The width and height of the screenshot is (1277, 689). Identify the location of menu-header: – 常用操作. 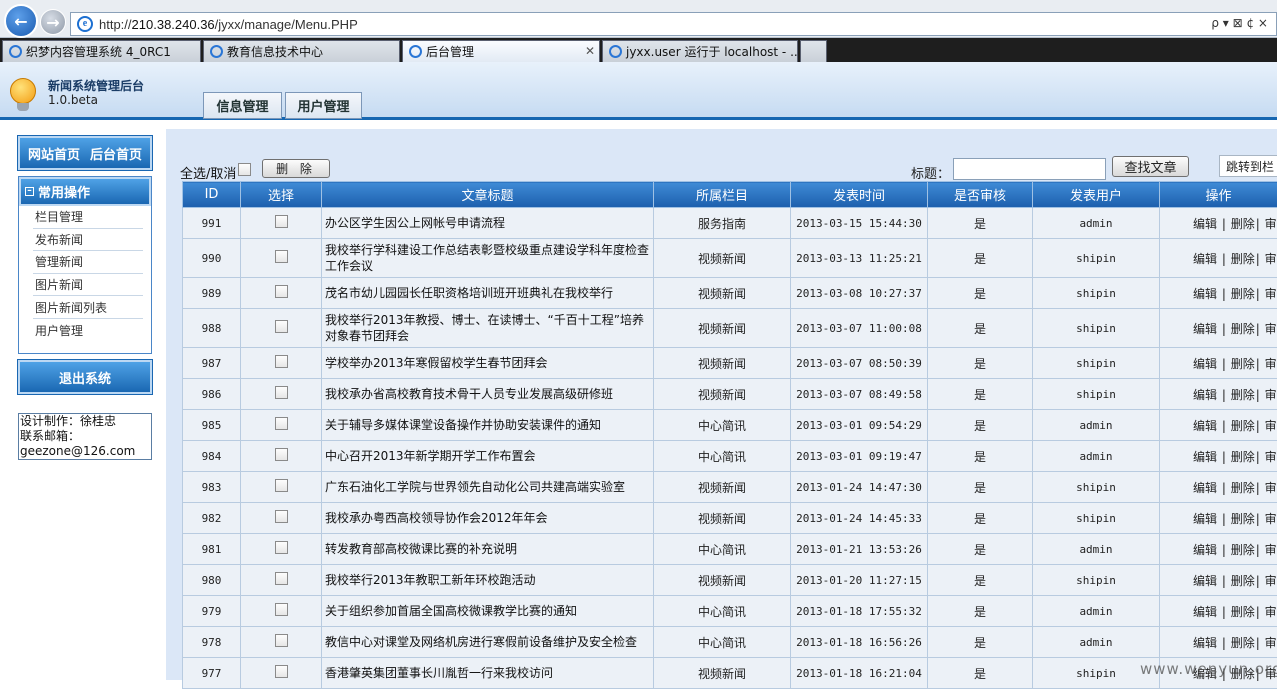
(85, 191).